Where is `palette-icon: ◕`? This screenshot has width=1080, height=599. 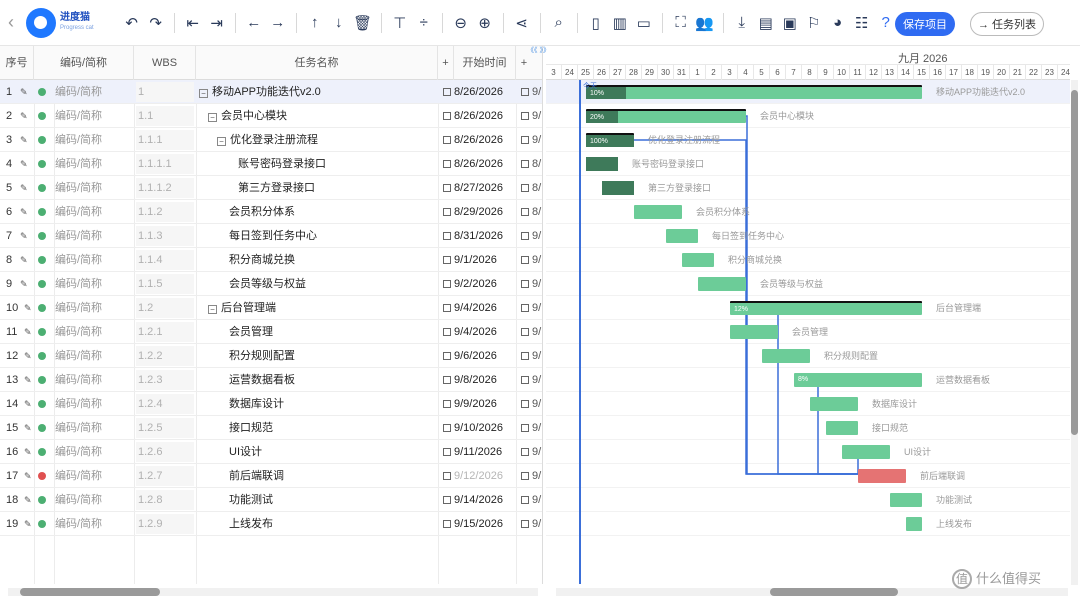 palette-icon: ◕ is located at coordinates (838, 23).